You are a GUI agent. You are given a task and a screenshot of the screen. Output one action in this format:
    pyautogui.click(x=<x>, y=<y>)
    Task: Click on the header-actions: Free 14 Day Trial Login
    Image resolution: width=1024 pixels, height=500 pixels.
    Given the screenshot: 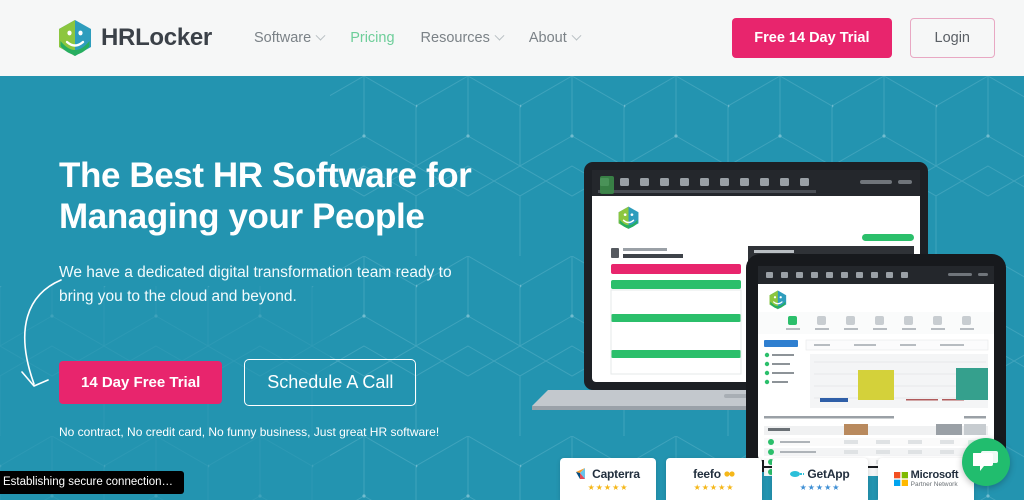 What is the action you would take?
    pyautogui.click(x=863, y=38)
    